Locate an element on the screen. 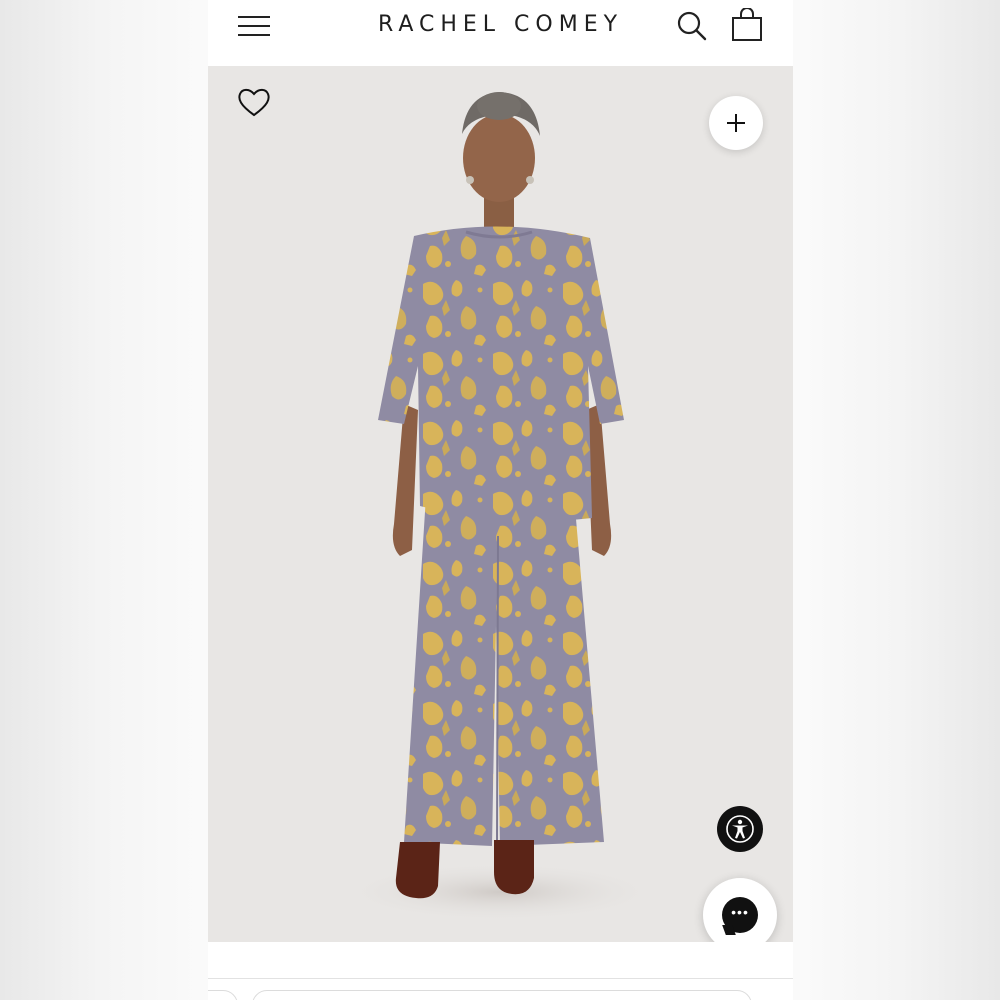  shopping-bag-icon is located at coordinates (747, 25).